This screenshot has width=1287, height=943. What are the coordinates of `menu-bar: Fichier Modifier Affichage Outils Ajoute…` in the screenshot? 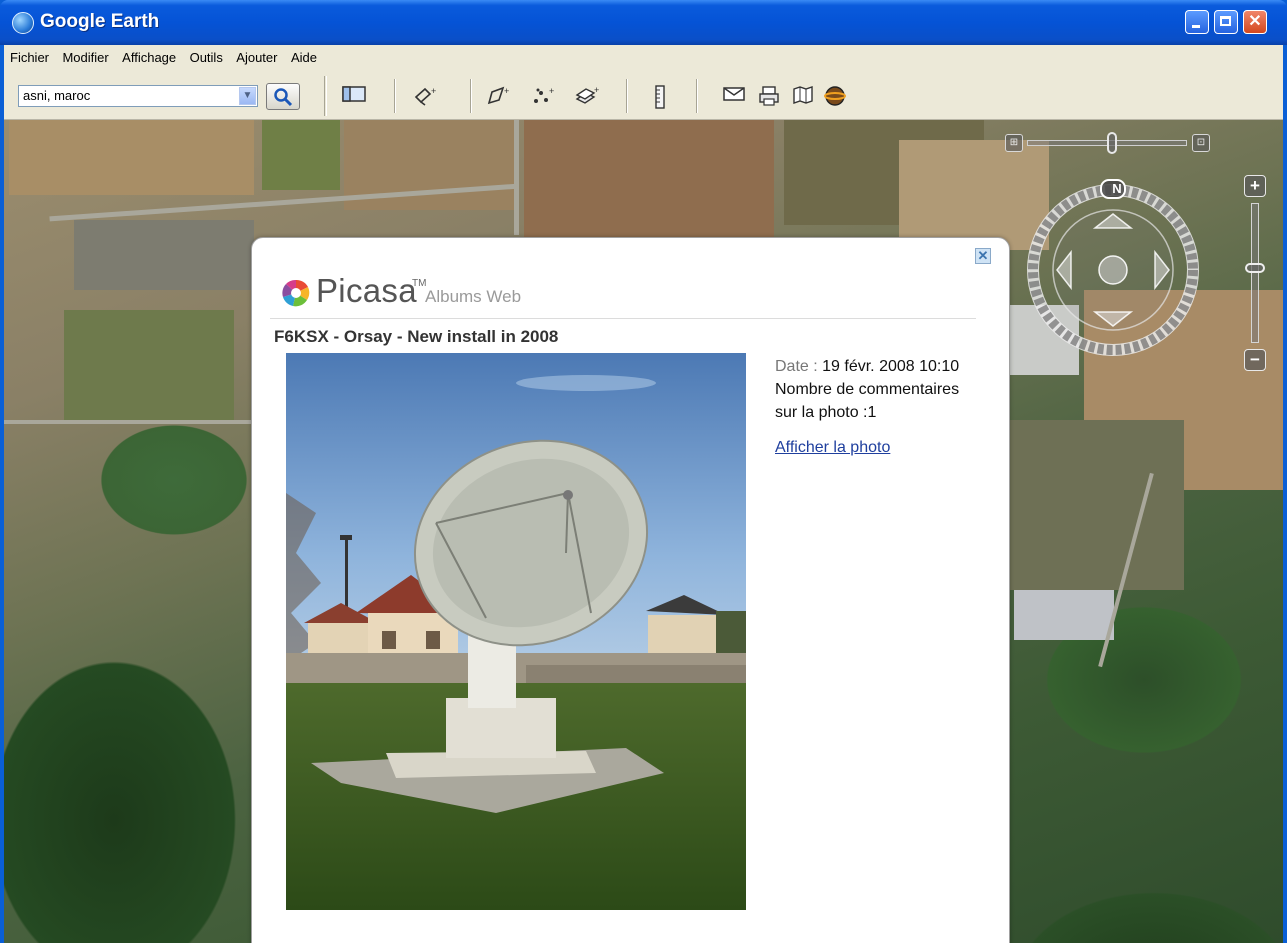 It's located at (643, 58).